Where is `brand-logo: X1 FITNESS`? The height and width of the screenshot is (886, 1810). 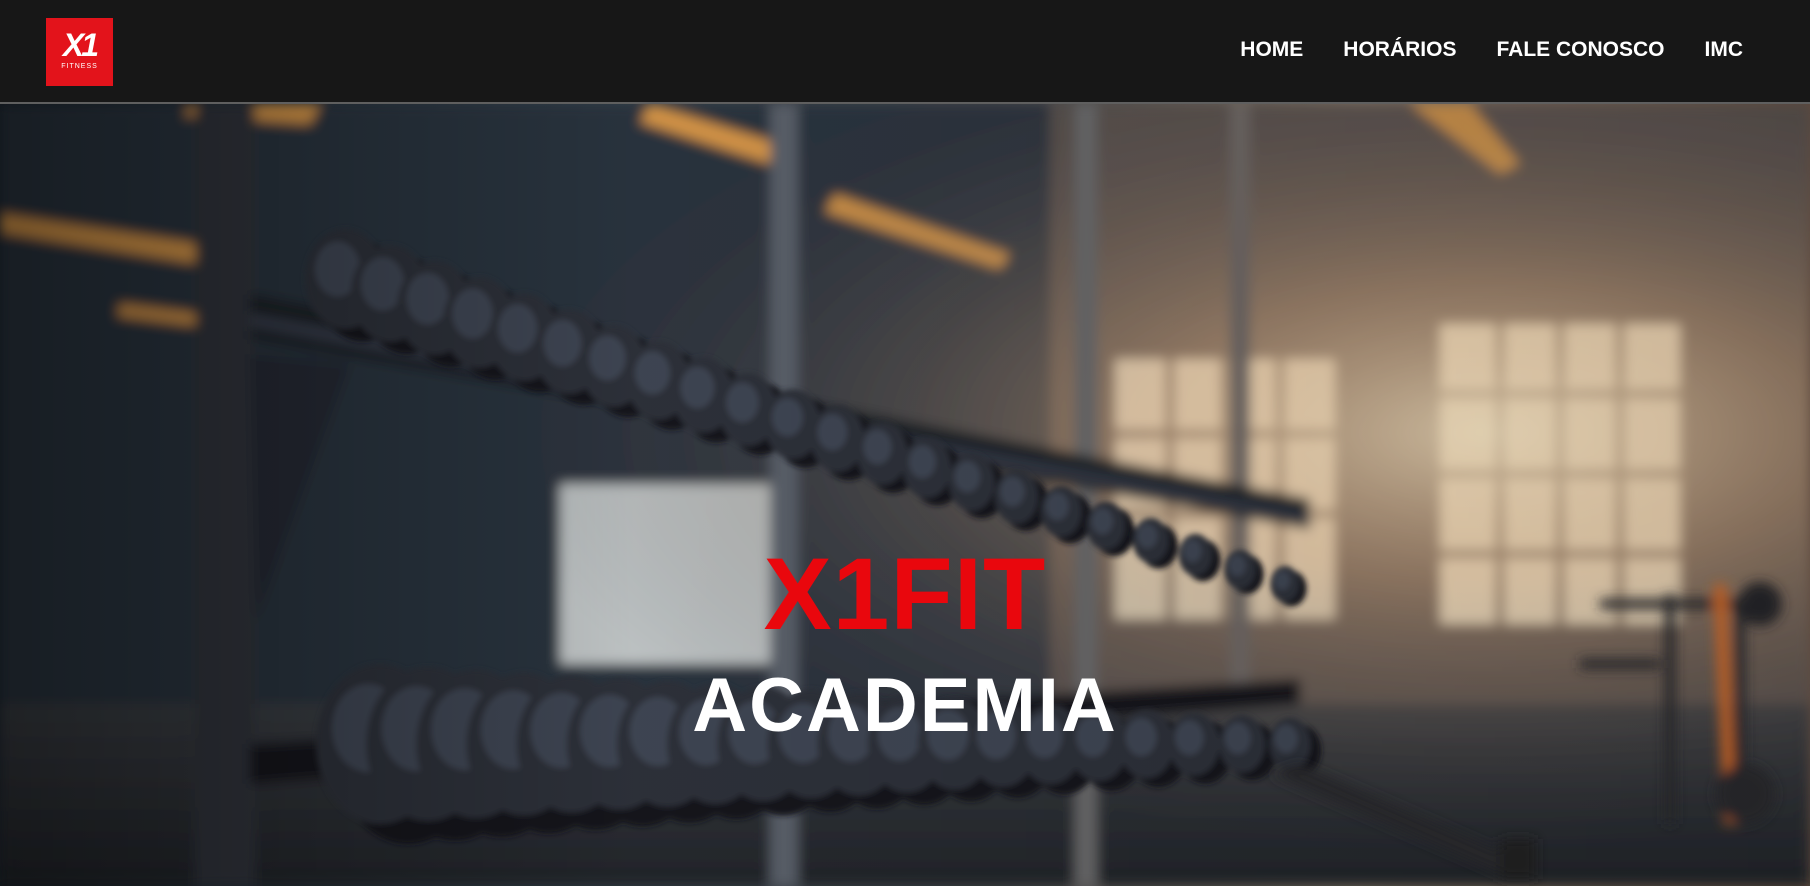
brand-logo: X1 FITNESS is located at coordinates (79, 52).